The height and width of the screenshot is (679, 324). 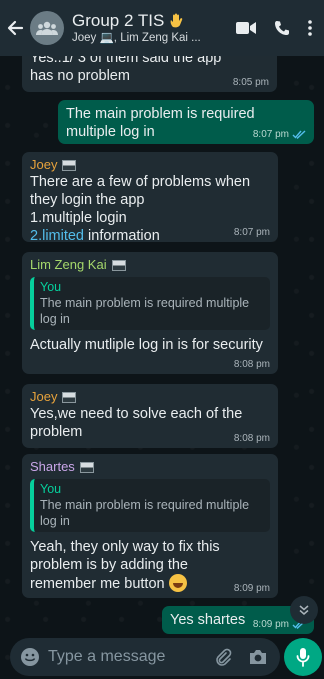 I want to click on sender-name: Shartes, so click(x=52, y=466).